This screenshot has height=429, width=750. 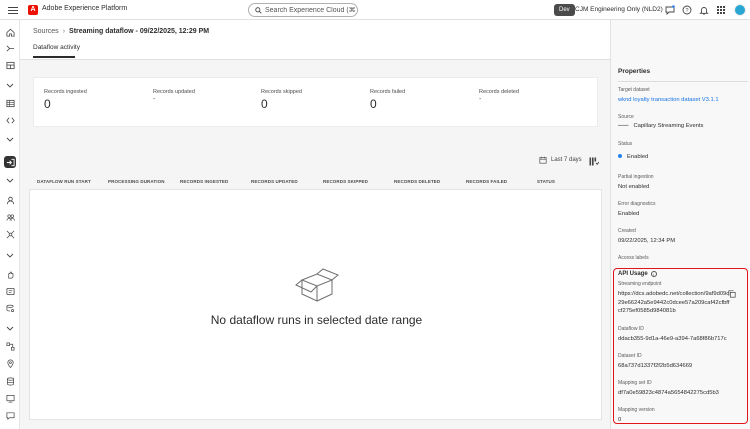 What do you see at coordinates (373, 104) in the screenshot?
I see `metric-value: 0` at bounding box center [373, 104].